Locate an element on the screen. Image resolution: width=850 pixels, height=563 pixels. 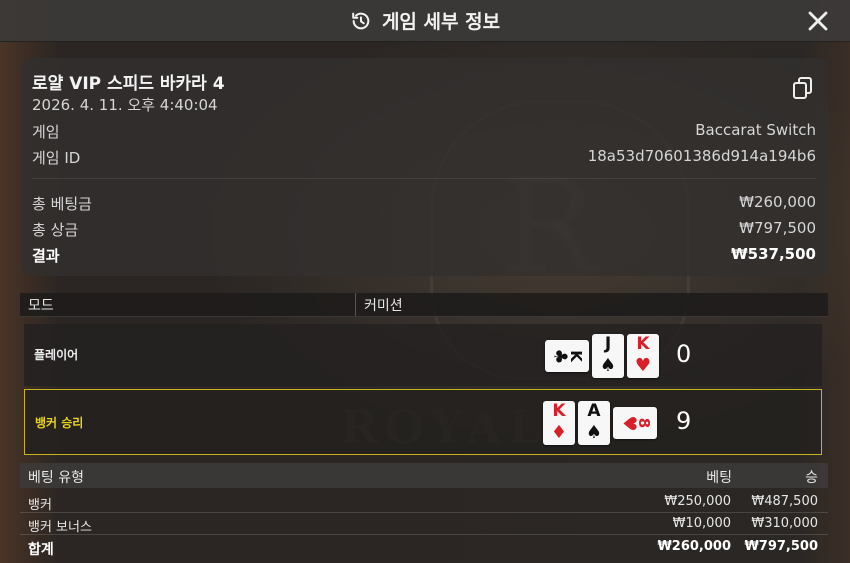
banker-win-label: 뱅커 승리 is located at coordinates (59, 423).